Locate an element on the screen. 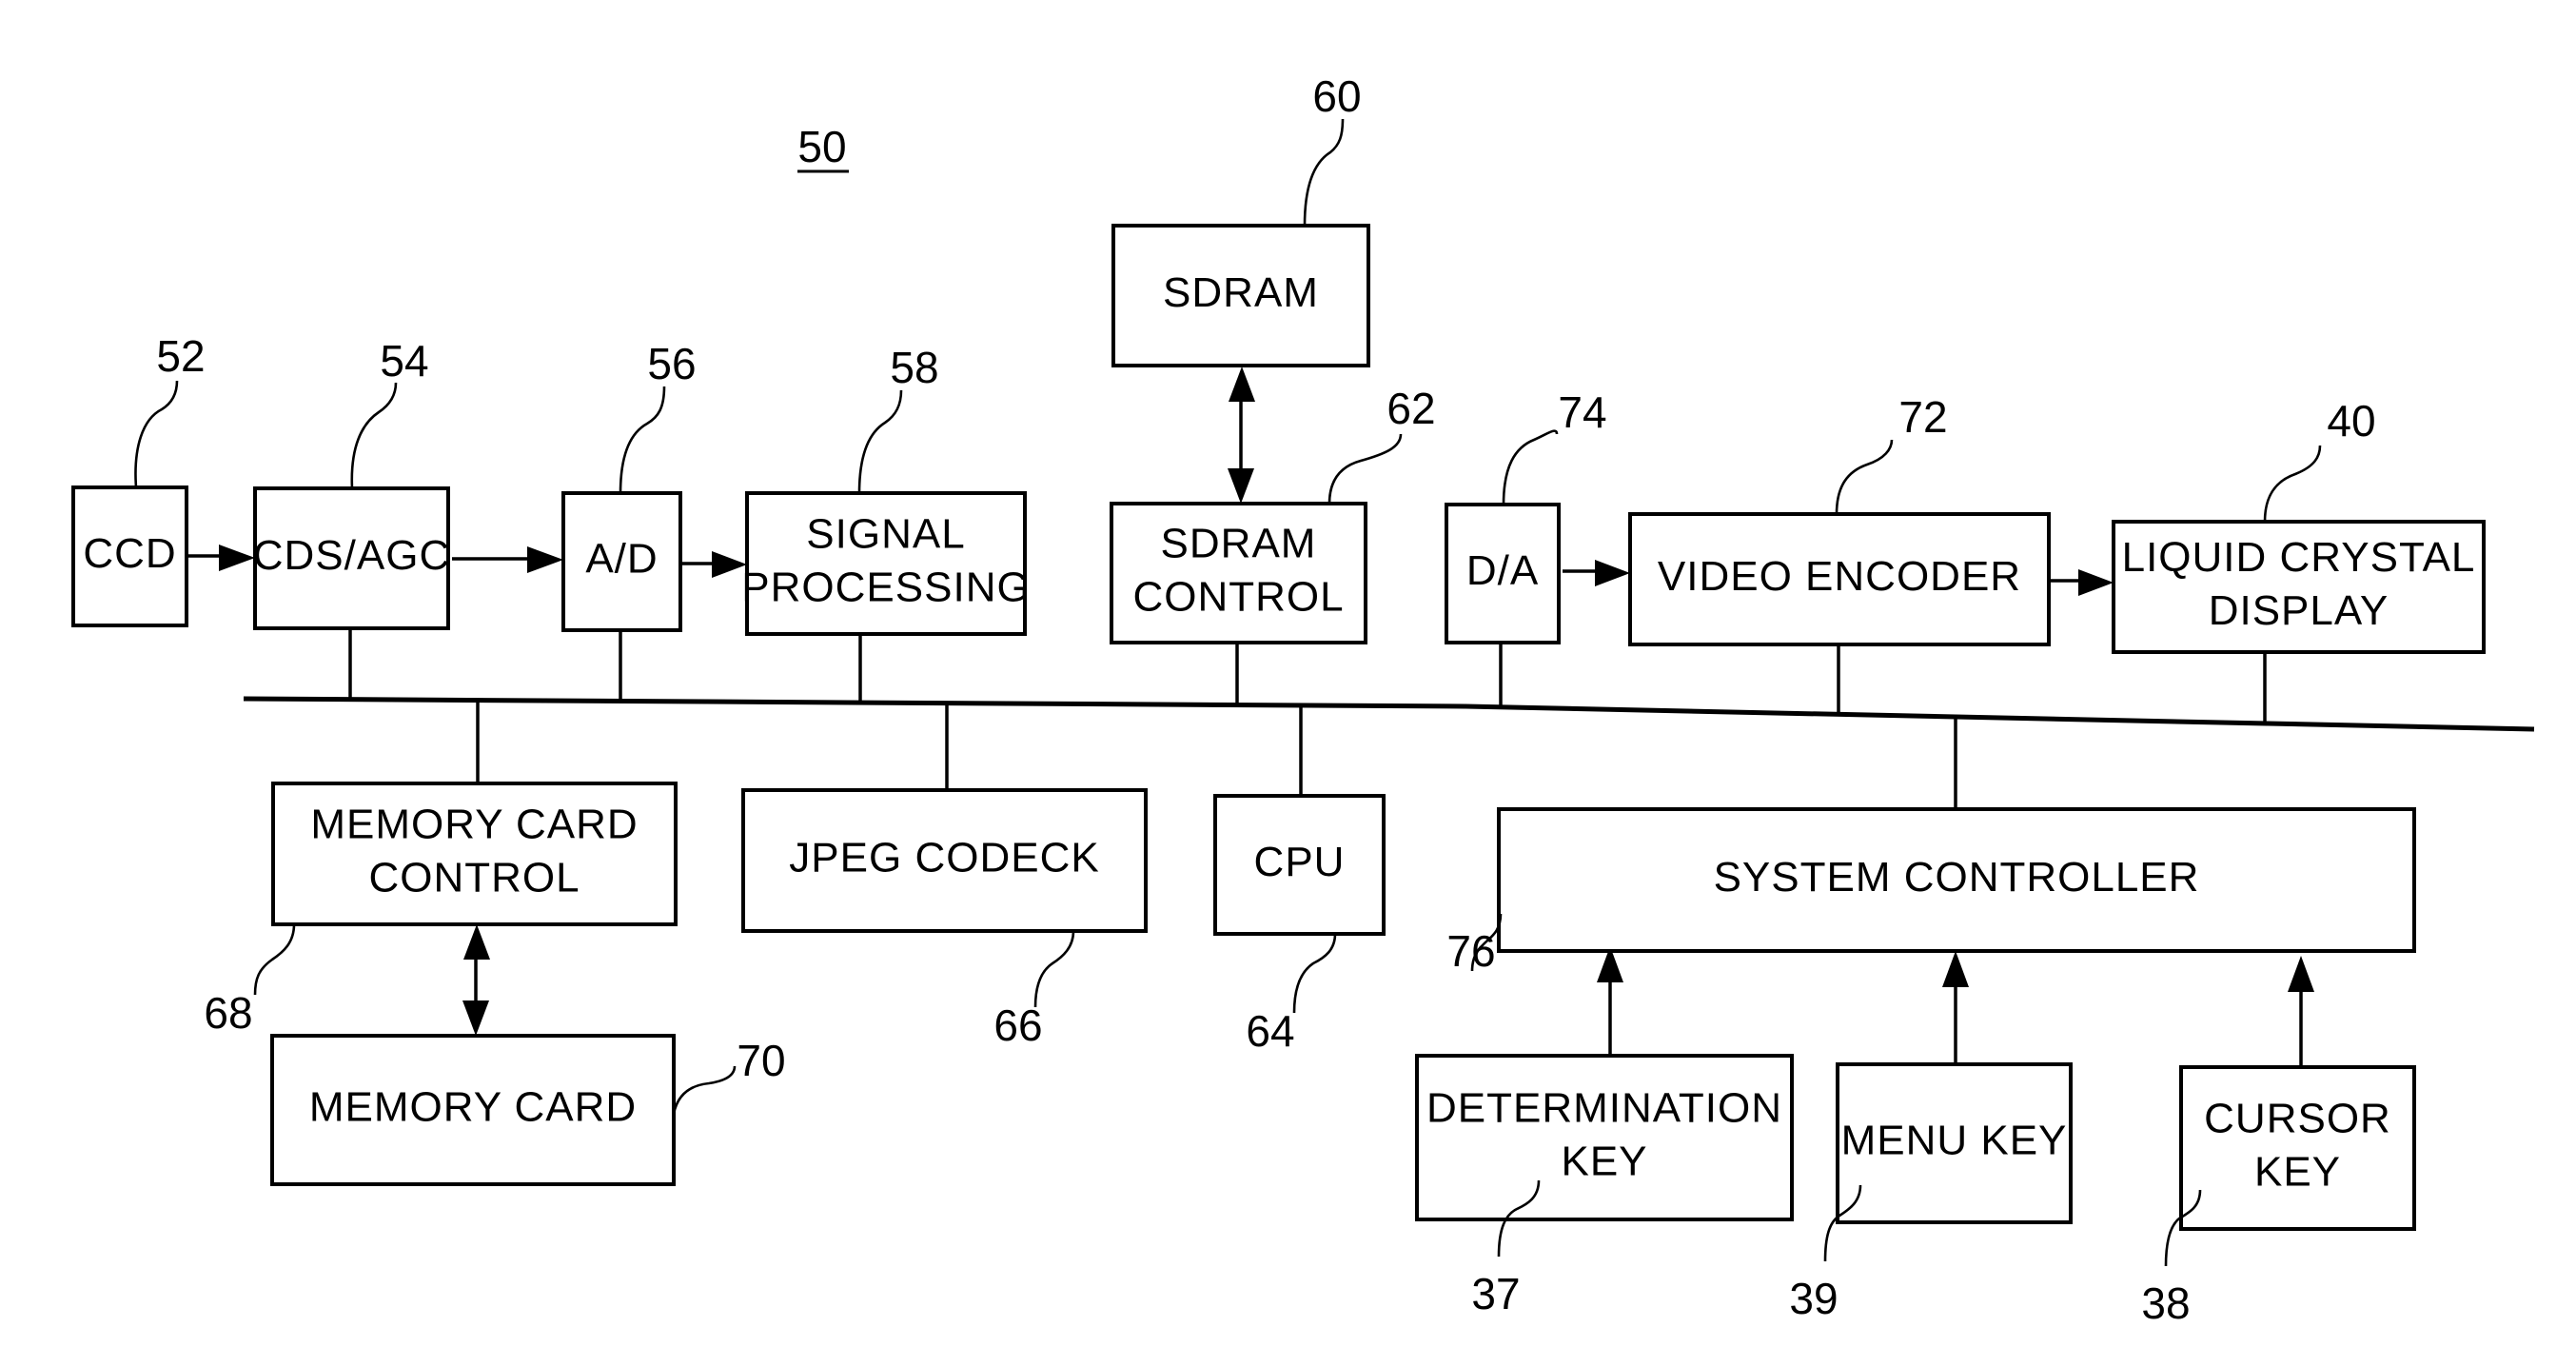 The image size is (2576, 1367). block-memory-card: MEMORY CARD is located at coordinates (473, 1110).